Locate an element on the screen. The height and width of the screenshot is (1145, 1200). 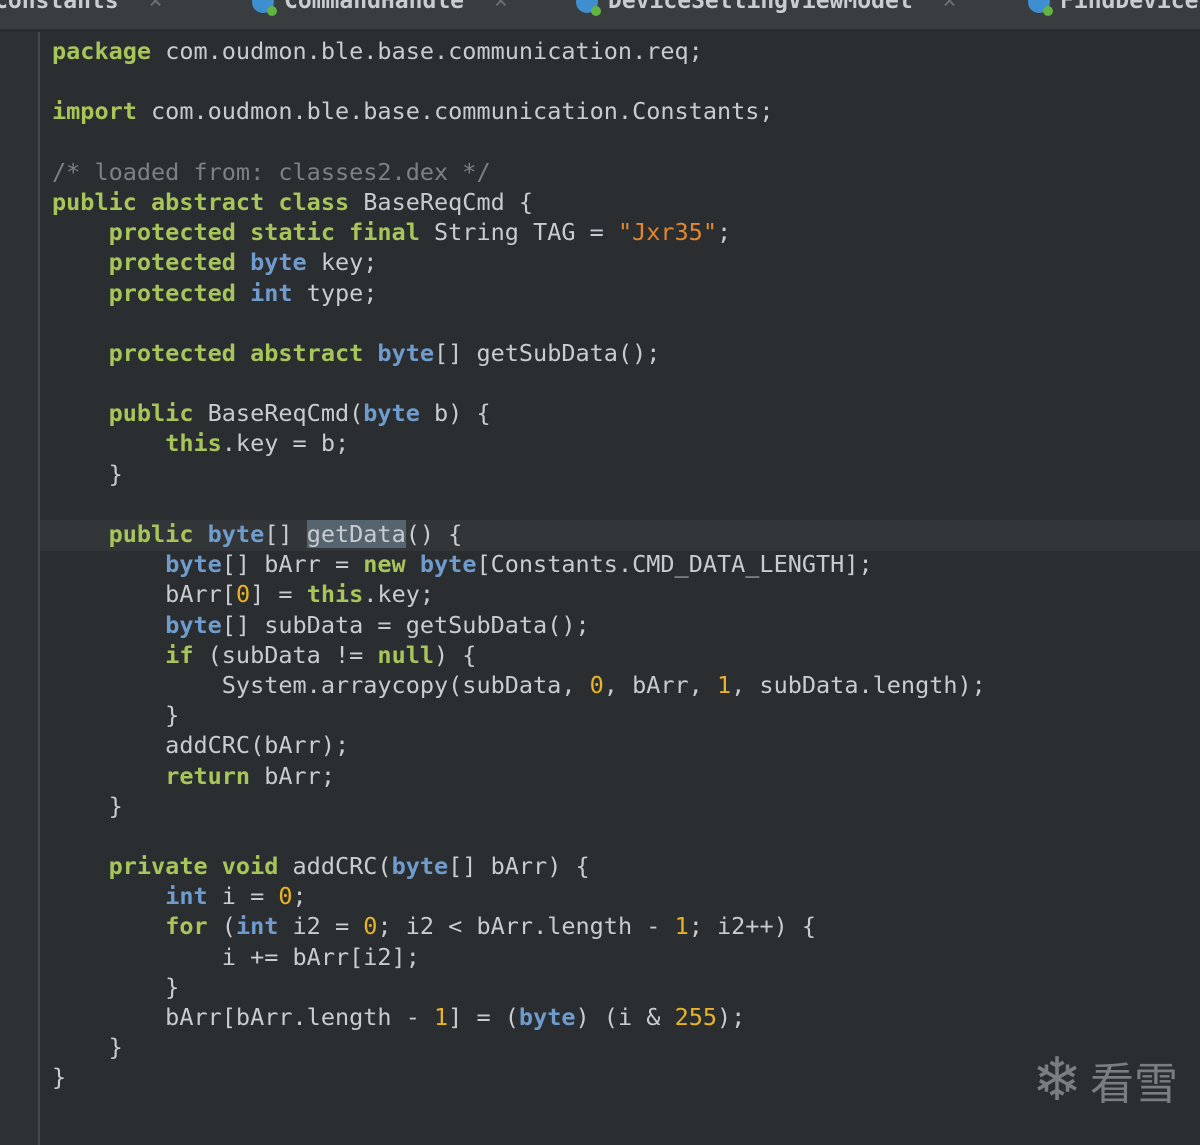
watermark: ❄ 看雪 is located at coordinates (1105, 1080).